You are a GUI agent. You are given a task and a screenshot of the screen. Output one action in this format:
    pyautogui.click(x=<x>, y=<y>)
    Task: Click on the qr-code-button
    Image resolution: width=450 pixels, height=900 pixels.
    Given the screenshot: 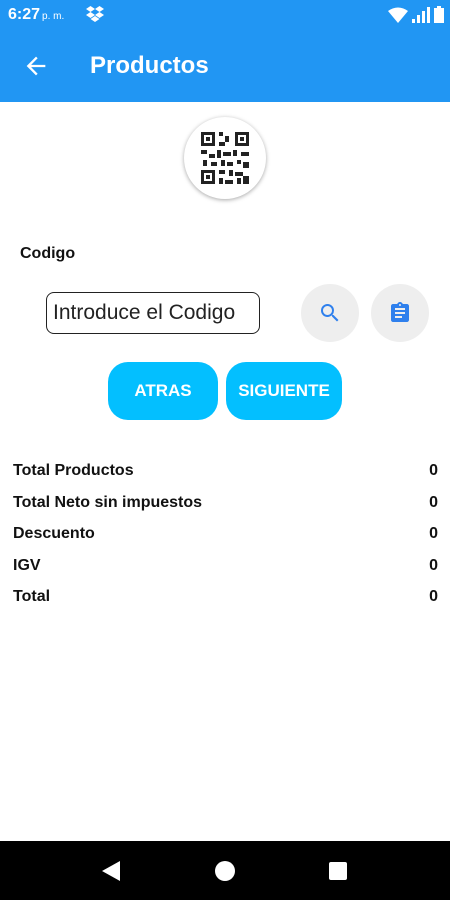 What is the action you would take?
    pyautogui.click(x=225, y=158)
    